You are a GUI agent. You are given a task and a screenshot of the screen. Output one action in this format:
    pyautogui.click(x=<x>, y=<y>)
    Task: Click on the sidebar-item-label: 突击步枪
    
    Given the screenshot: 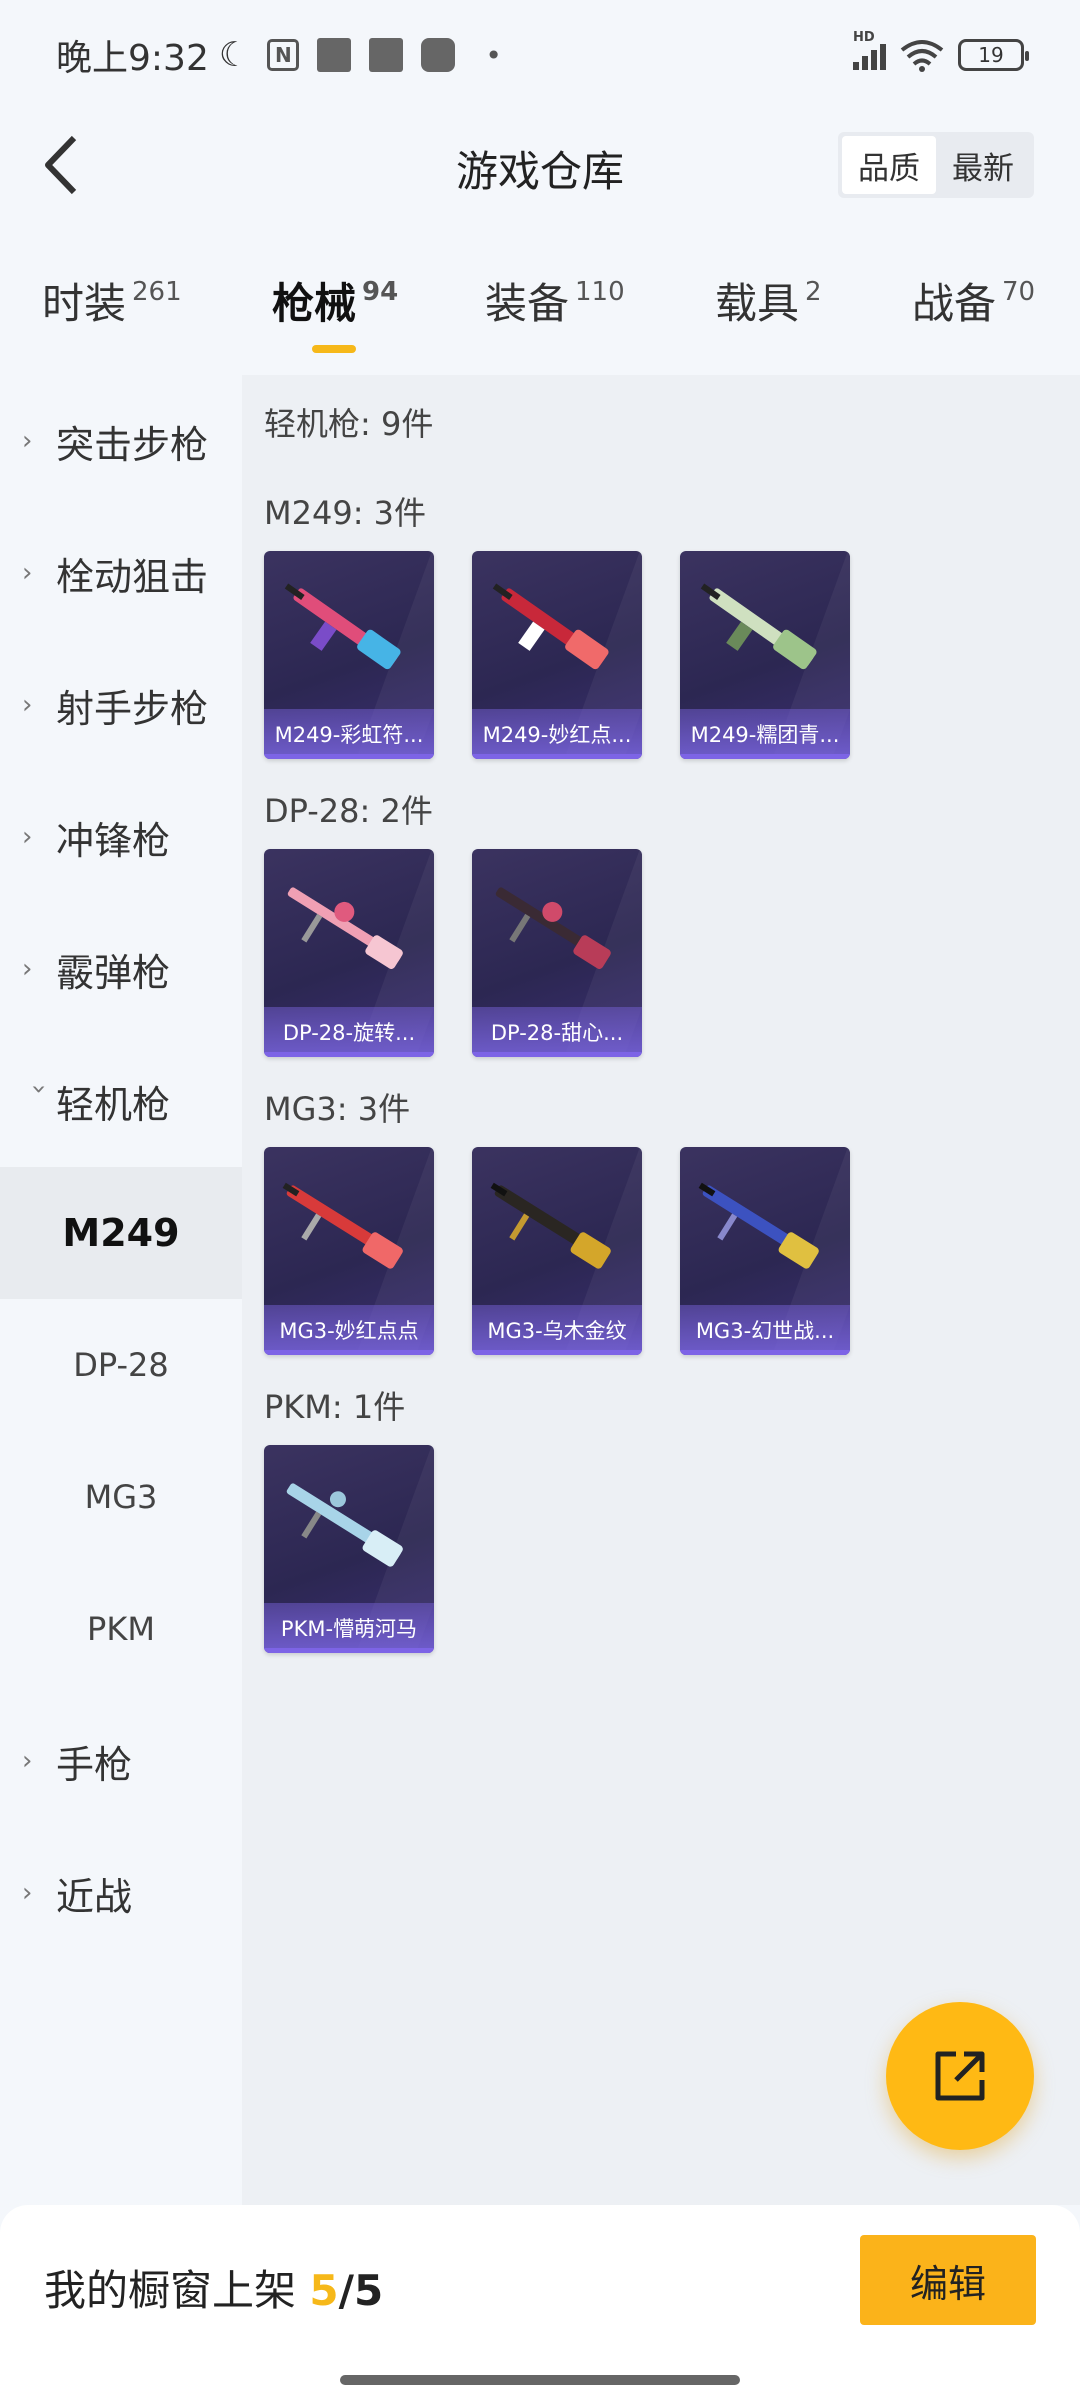 What is the action you would take?
    pyautogui.click(x=132, y=444)
    